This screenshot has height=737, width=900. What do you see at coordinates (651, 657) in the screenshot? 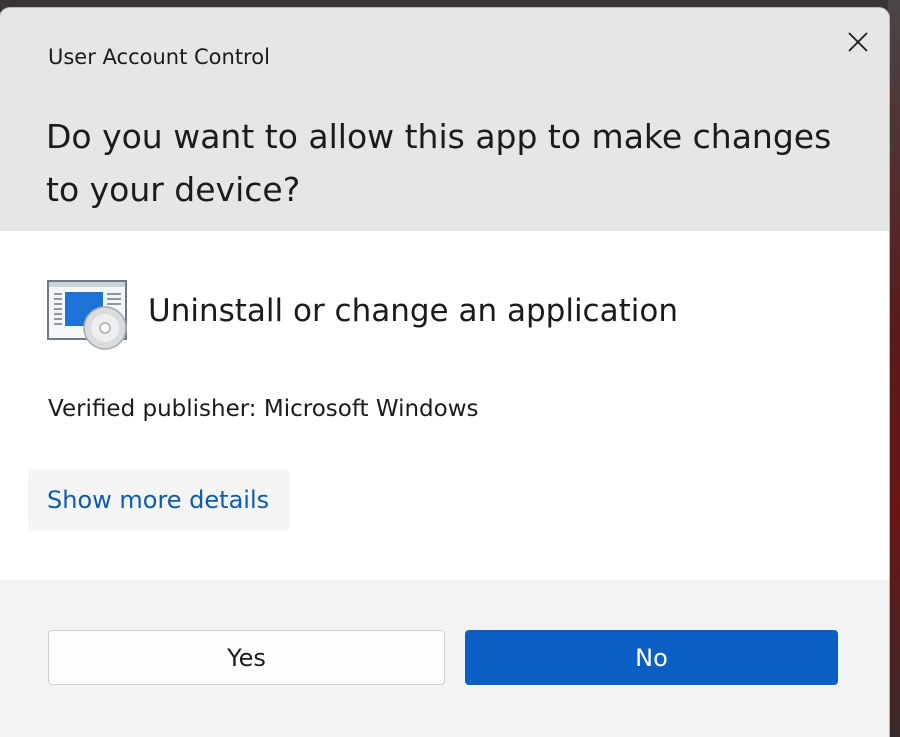
I see `no-button: No` at bounding box center [651, 657].